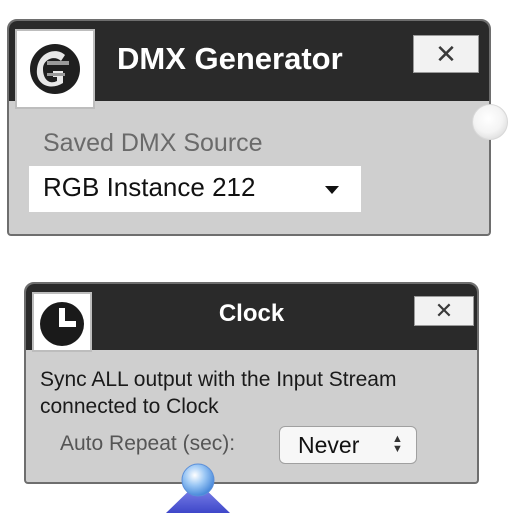 The image size is (519, 513). I want to click on clock-title: Clock, so click(251, 313).